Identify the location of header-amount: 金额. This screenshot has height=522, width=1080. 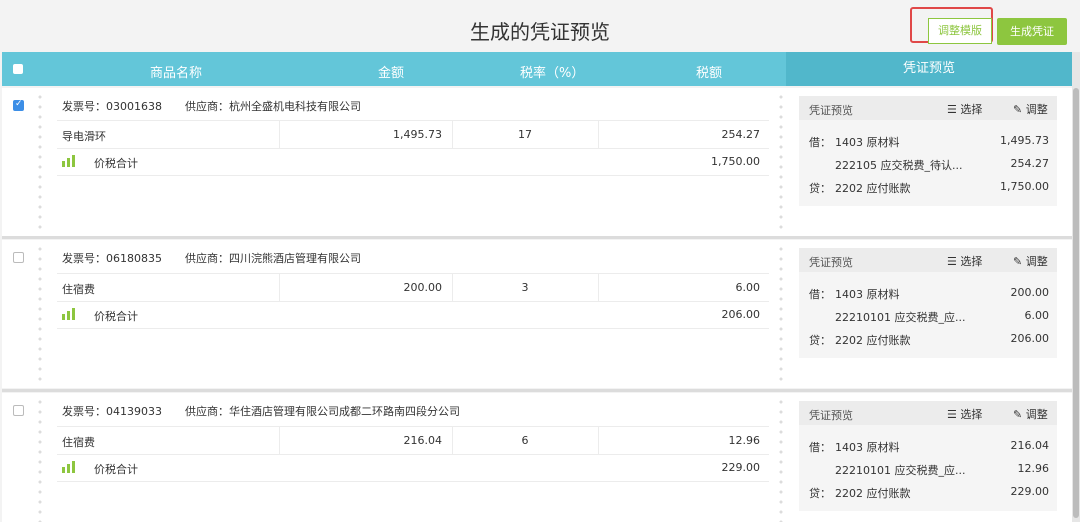
(391, 73).